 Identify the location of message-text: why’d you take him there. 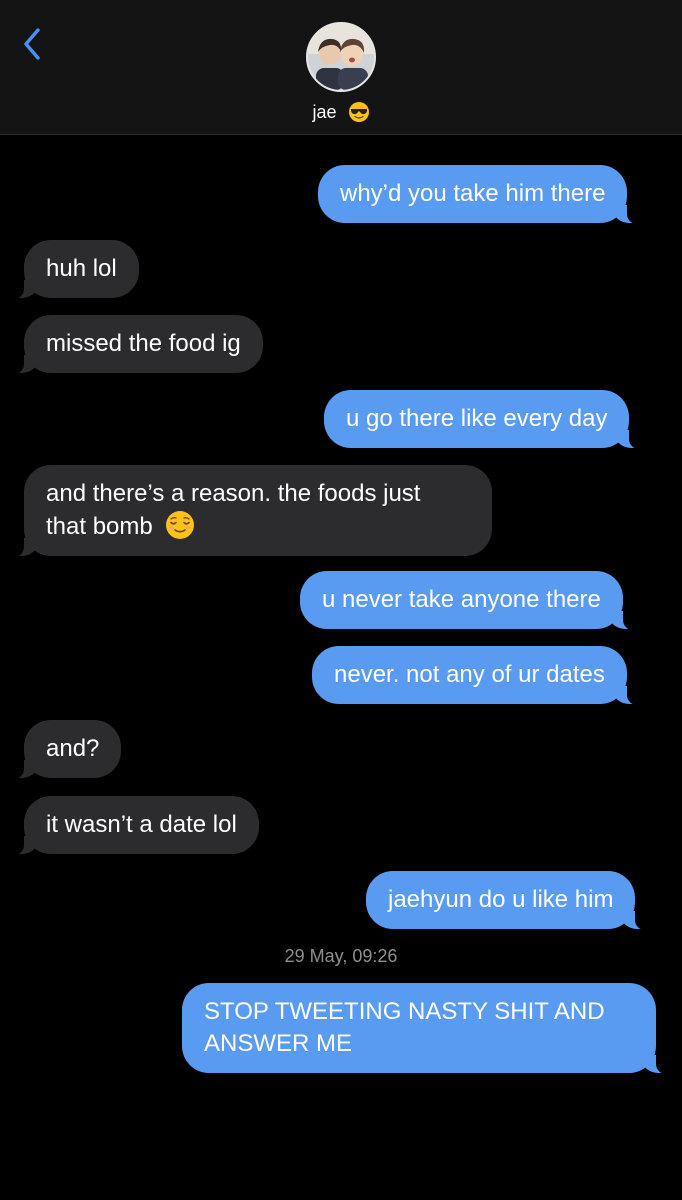
(473, 193).